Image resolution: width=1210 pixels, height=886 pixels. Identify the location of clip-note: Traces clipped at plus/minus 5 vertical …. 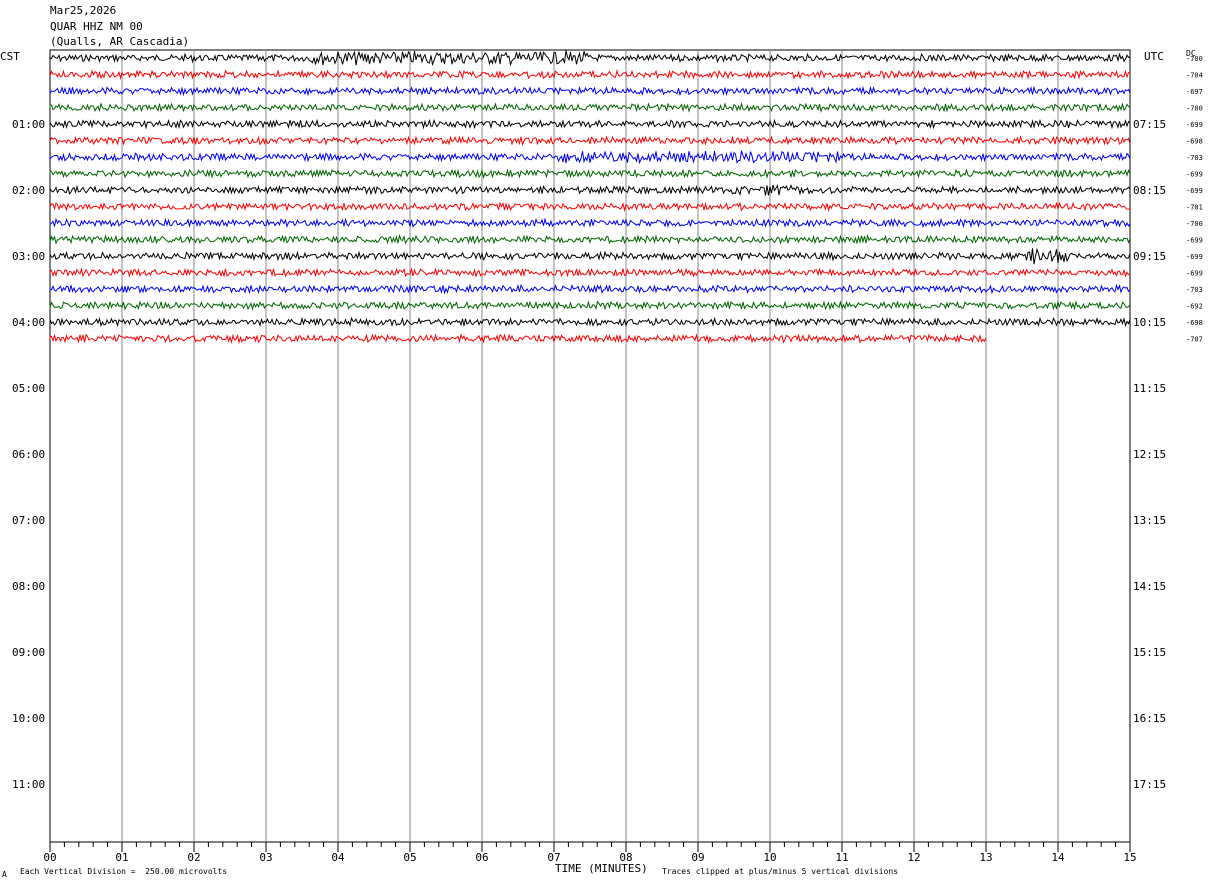
(780, 871).